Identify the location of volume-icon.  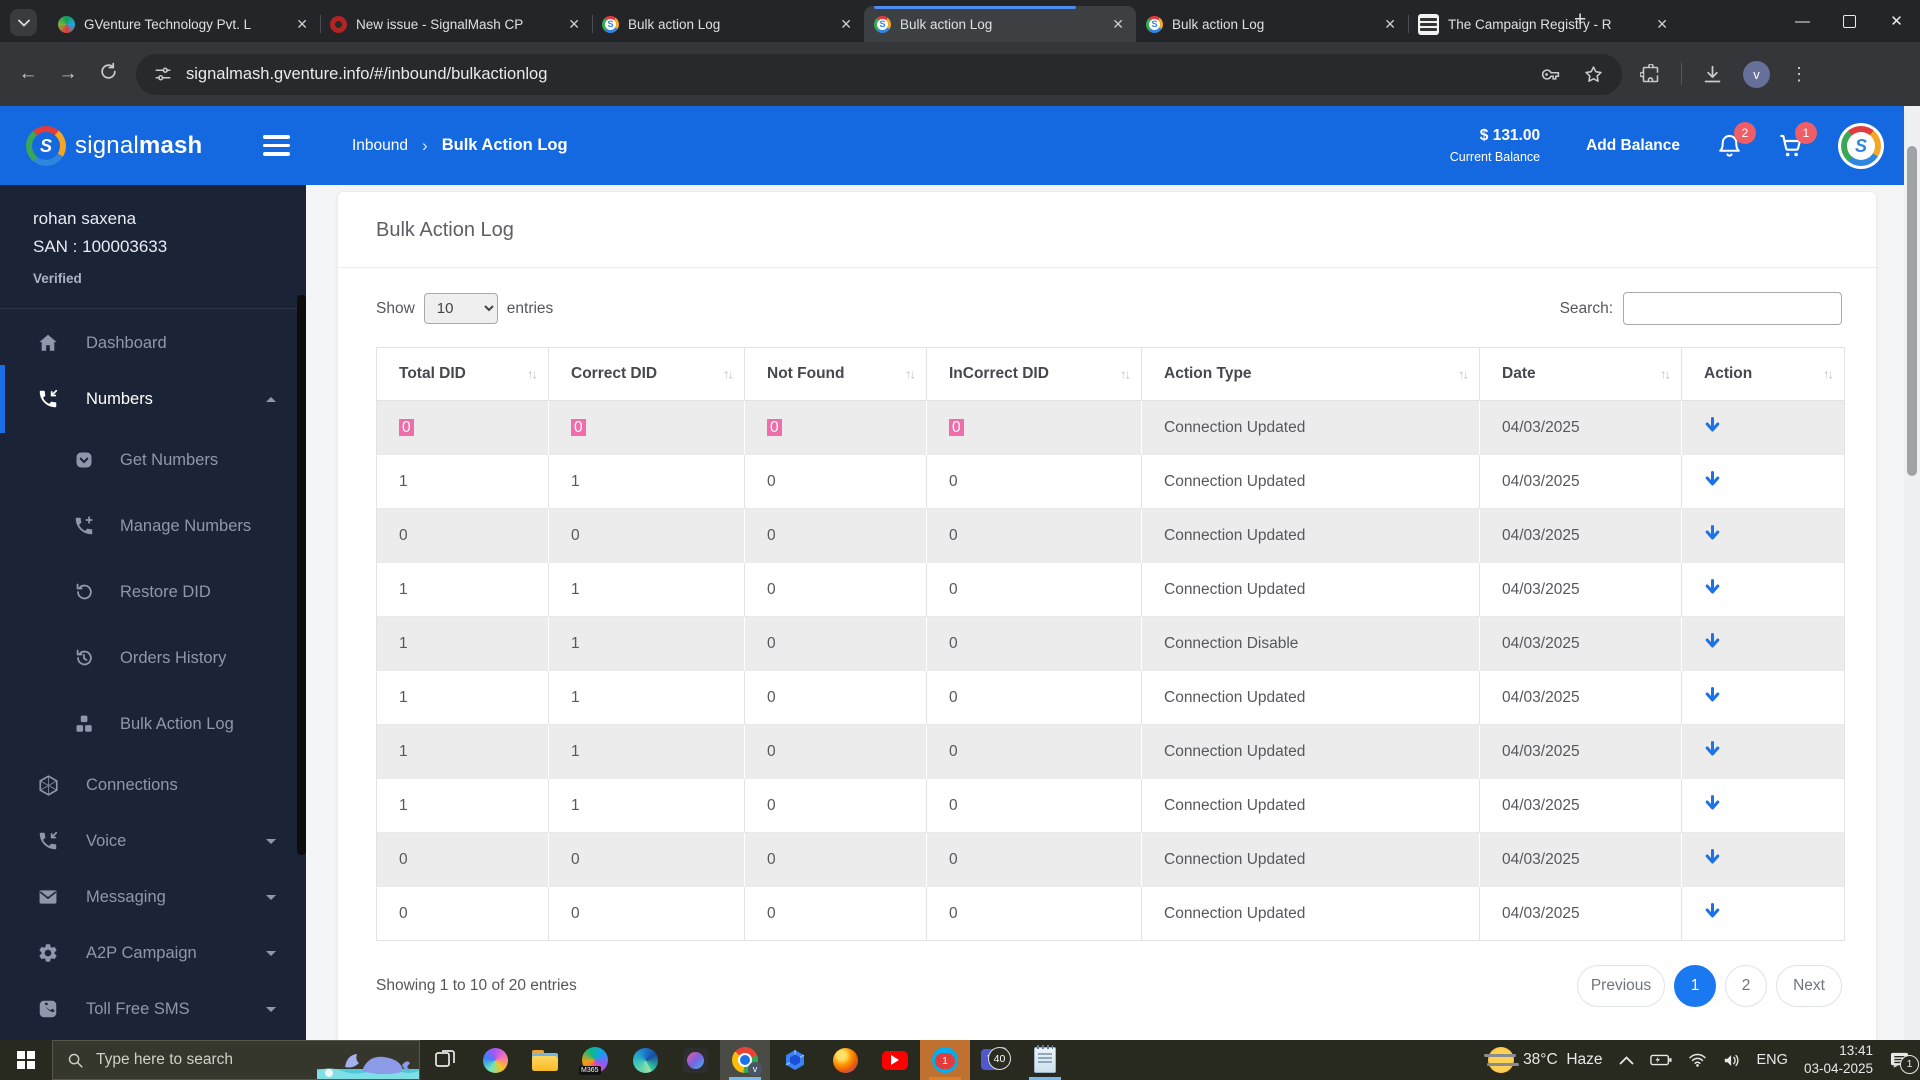
(1732, 1060).